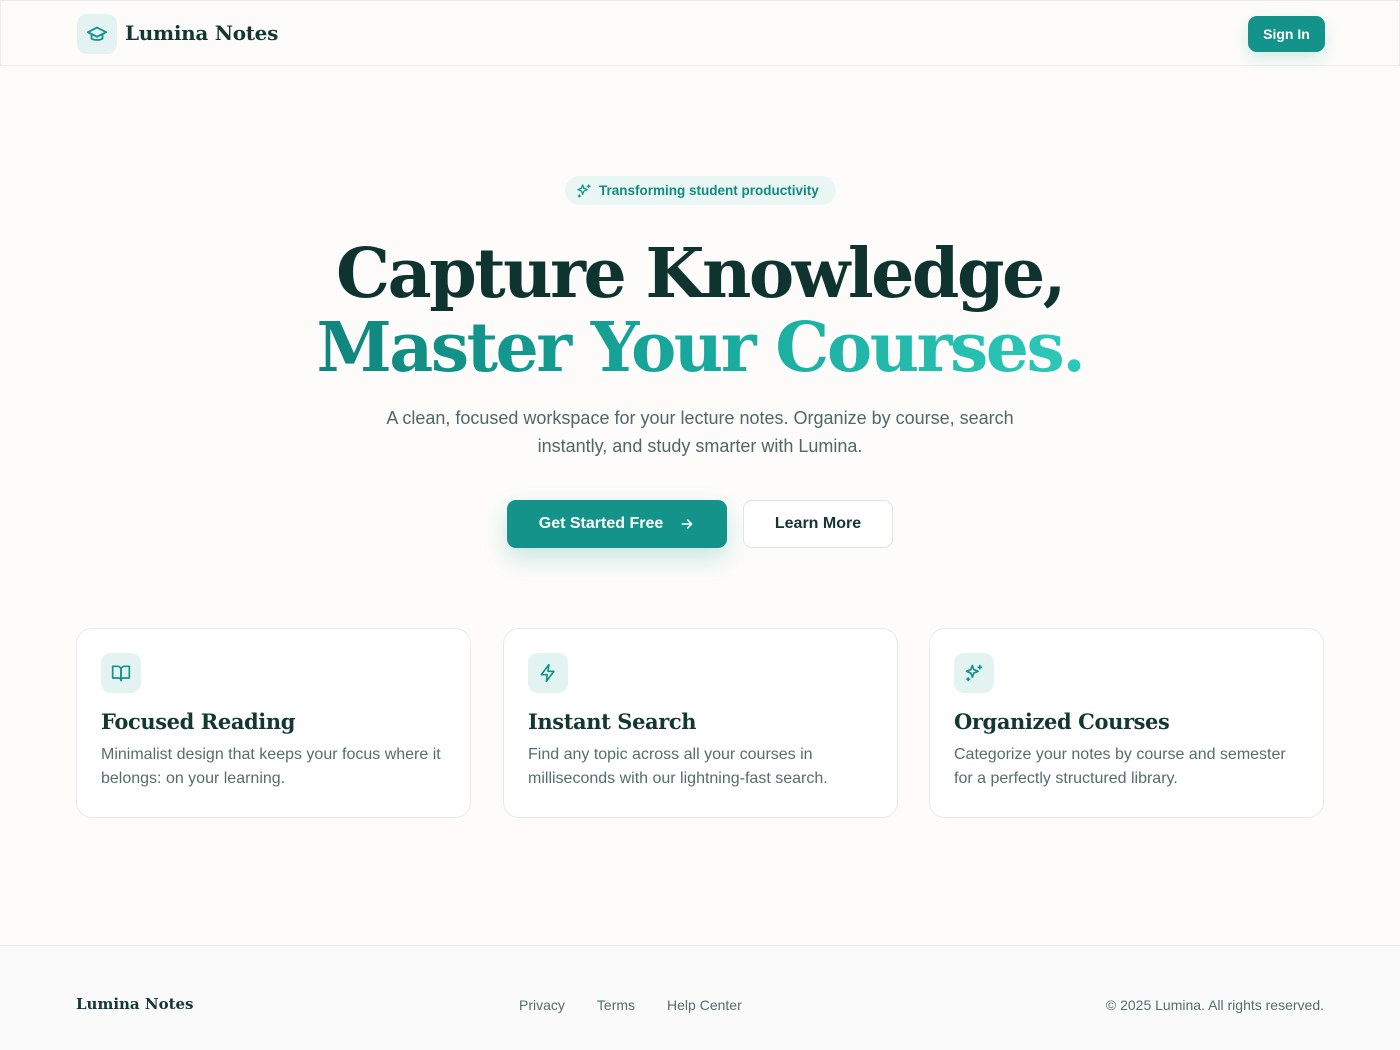 The height and width of the screenshot is (1050, 1400). What do you see at coordinates (201, 33) in the screenshot?
I see `brand-name: Lumina Notes` at bounding box center [201, 33].